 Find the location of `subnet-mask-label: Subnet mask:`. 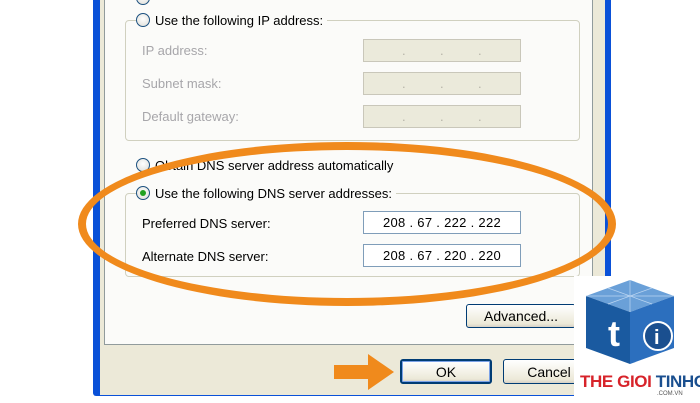

subnet-mask-label: Subnet mask: is located at coordinates (182, 83).